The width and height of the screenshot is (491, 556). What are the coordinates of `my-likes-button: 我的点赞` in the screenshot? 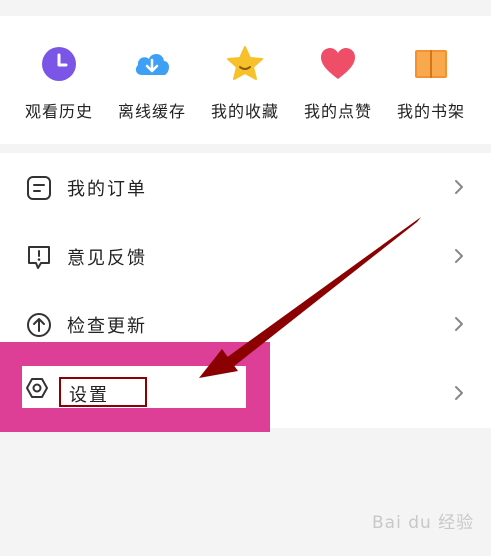 It's located at (338, 83).